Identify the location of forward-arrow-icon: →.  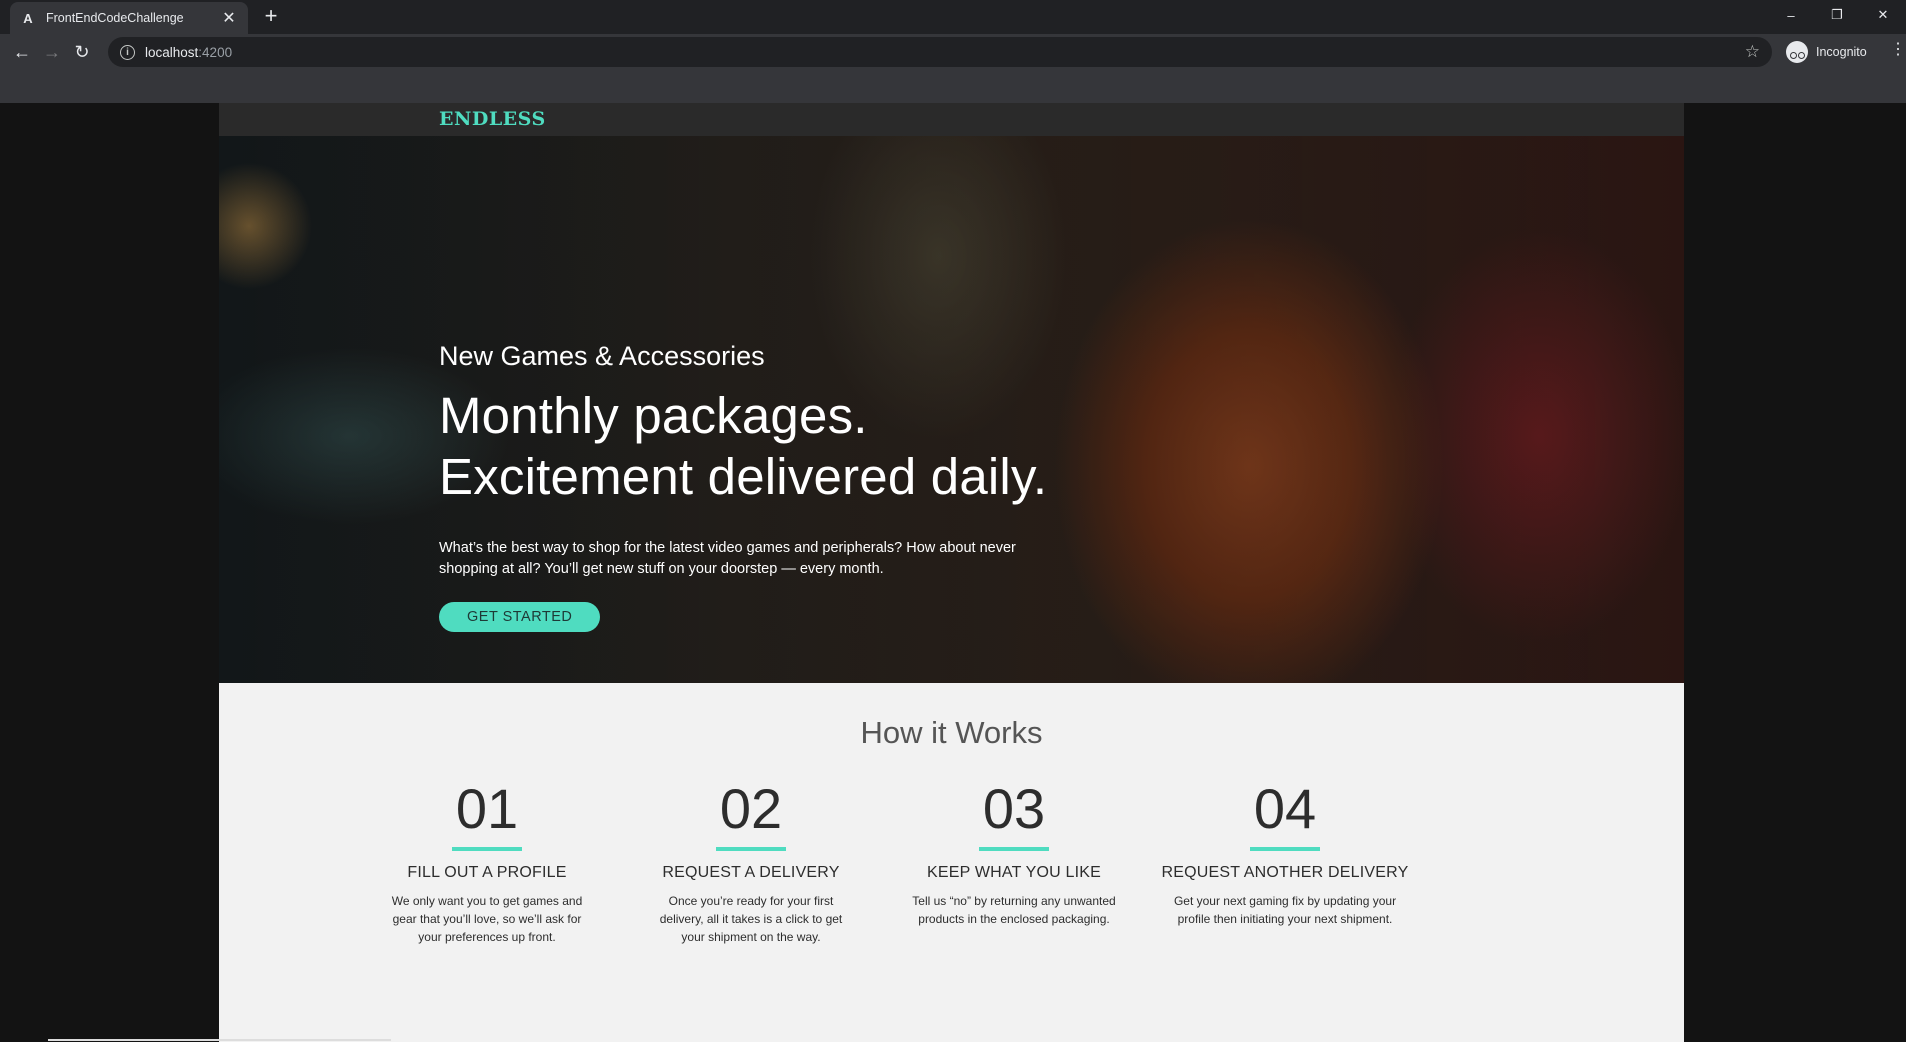
(52, 52).